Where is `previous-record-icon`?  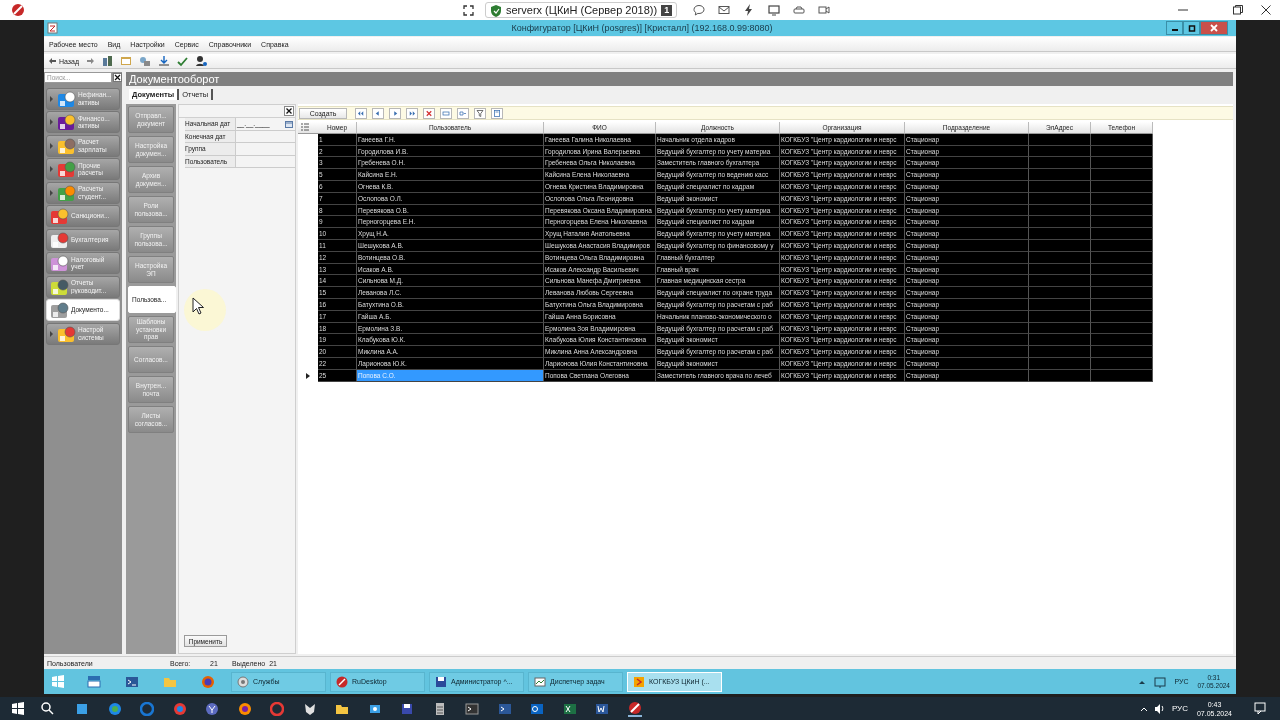 previous-record-icon is located at coordinates (378, 113).